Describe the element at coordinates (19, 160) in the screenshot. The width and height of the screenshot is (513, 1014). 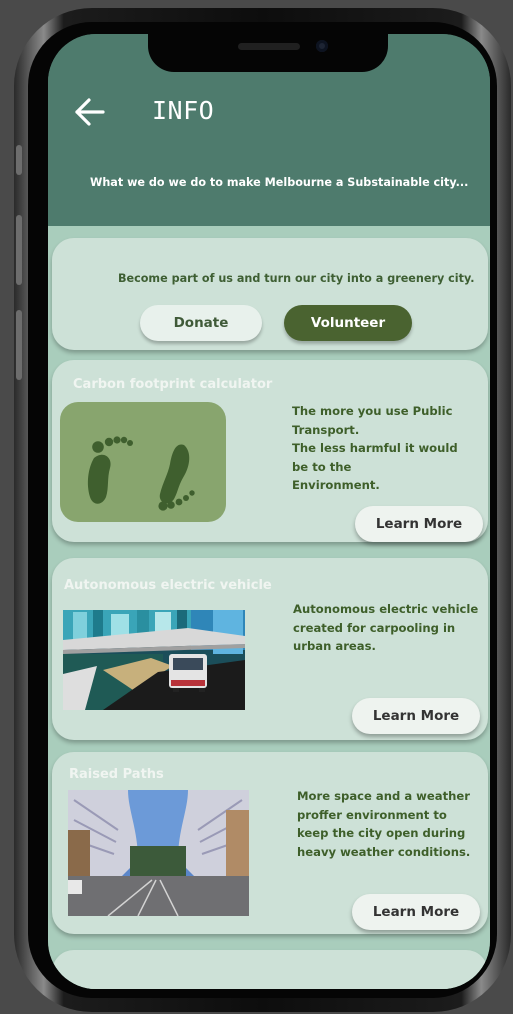
I see `mute-switch` at that location.